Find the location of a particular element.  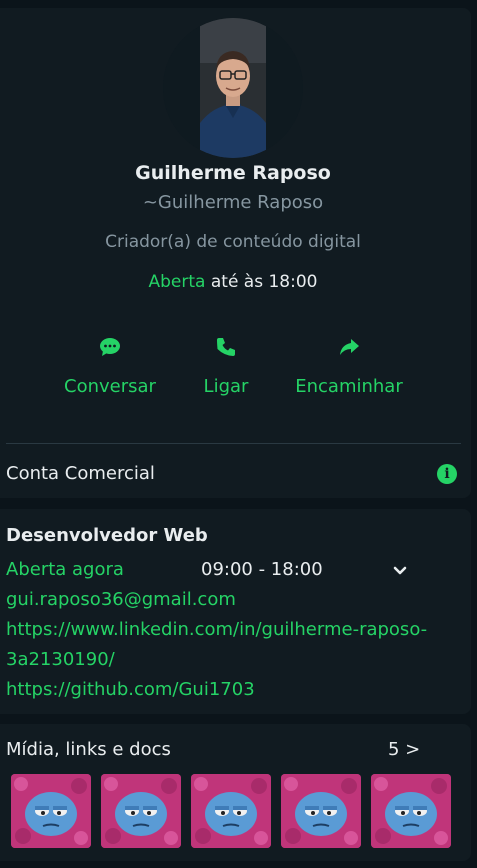

call-button-label: Ligar is located at coordinates (226, 386).